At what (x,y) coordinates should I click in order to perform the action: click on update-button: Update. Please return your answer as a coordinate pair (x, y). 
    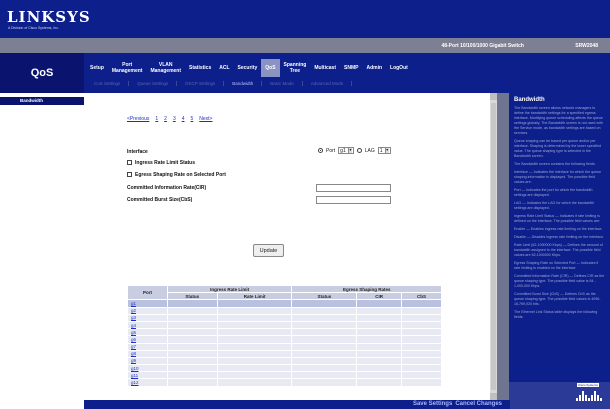
    Looking at the image, I should click on (268, 250).